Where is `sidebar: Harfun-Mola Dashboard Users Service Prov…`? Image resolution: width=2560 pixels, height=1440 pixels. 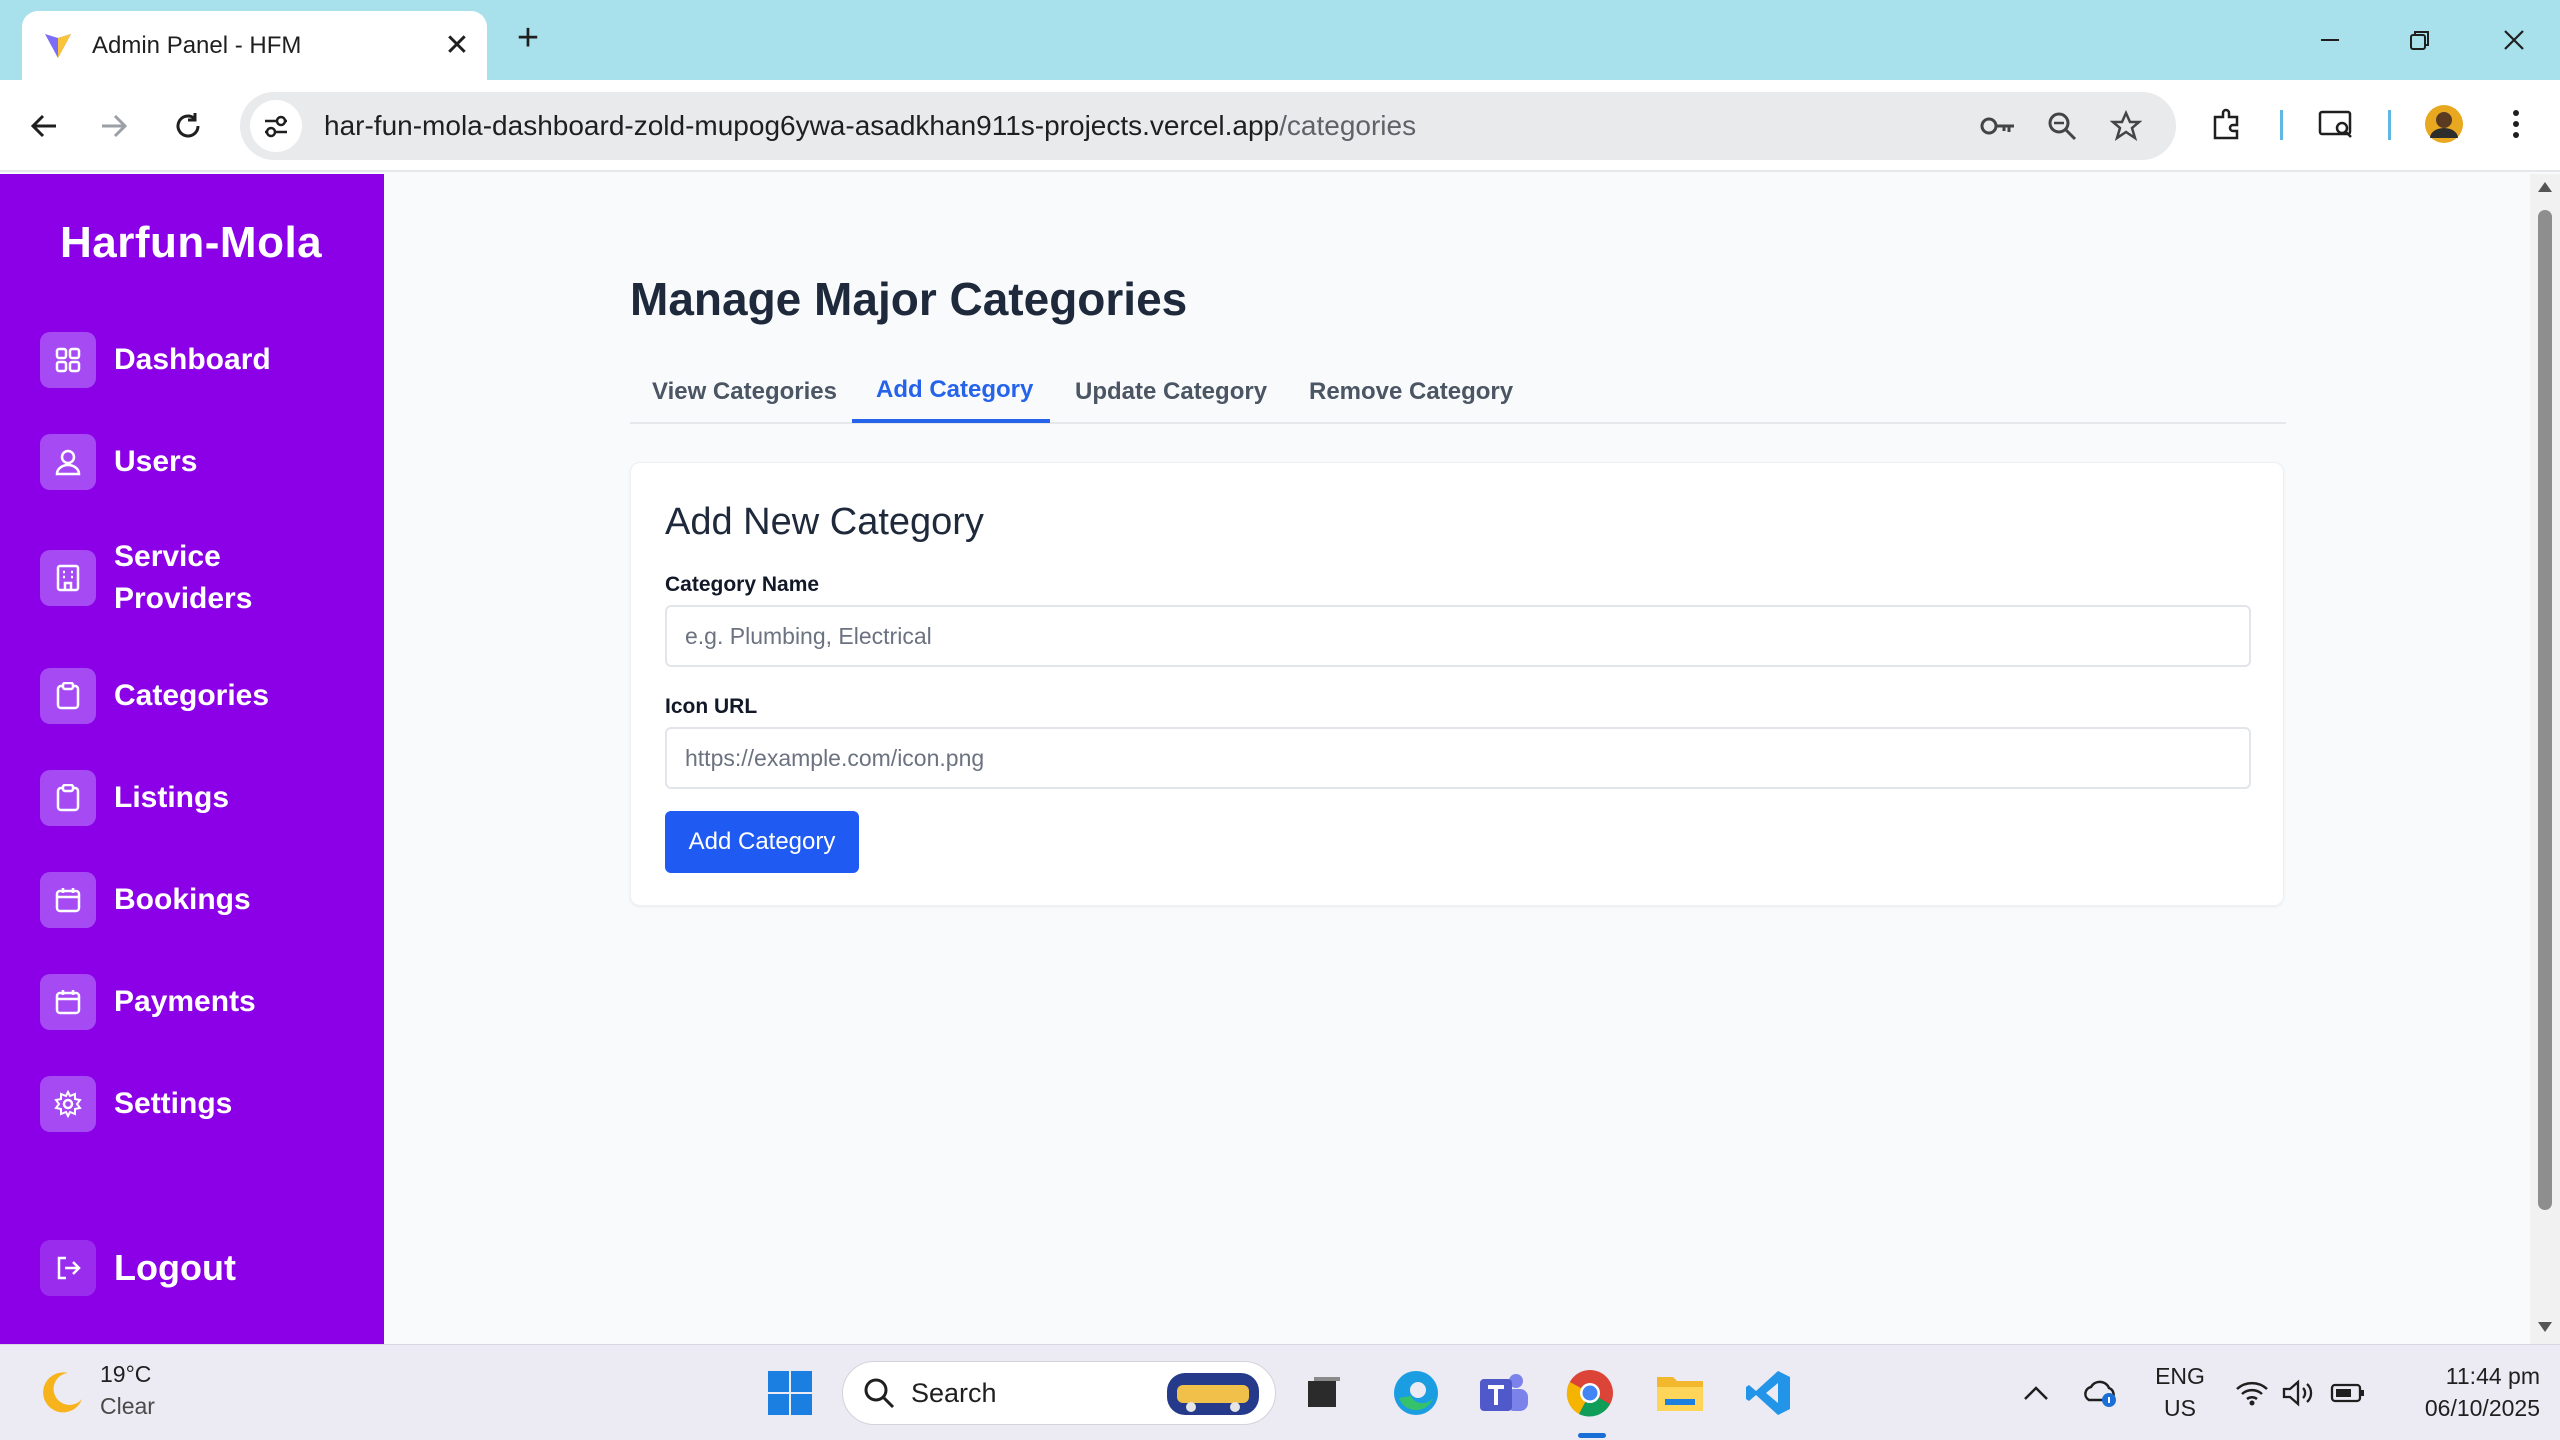
sidebar: Harfun-Mola Dashboard Users Service Prov… is located at coordinates (192, 759).